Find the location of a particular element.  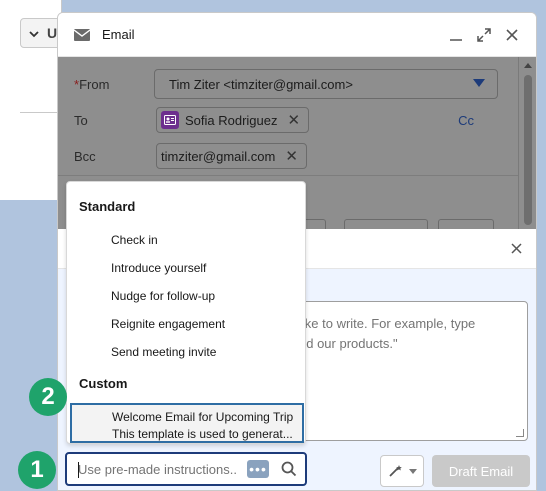

from-label: *From is located at coordinates (92, 84).